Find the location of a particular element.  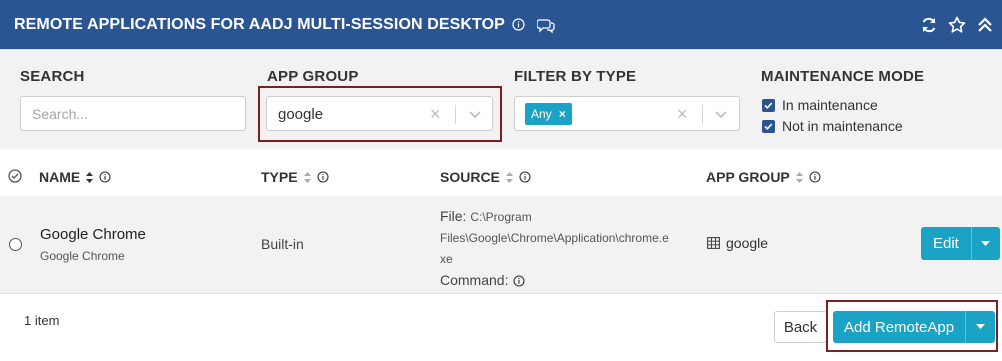

app-name: Google Chrome is located at coordinates (93, 234).